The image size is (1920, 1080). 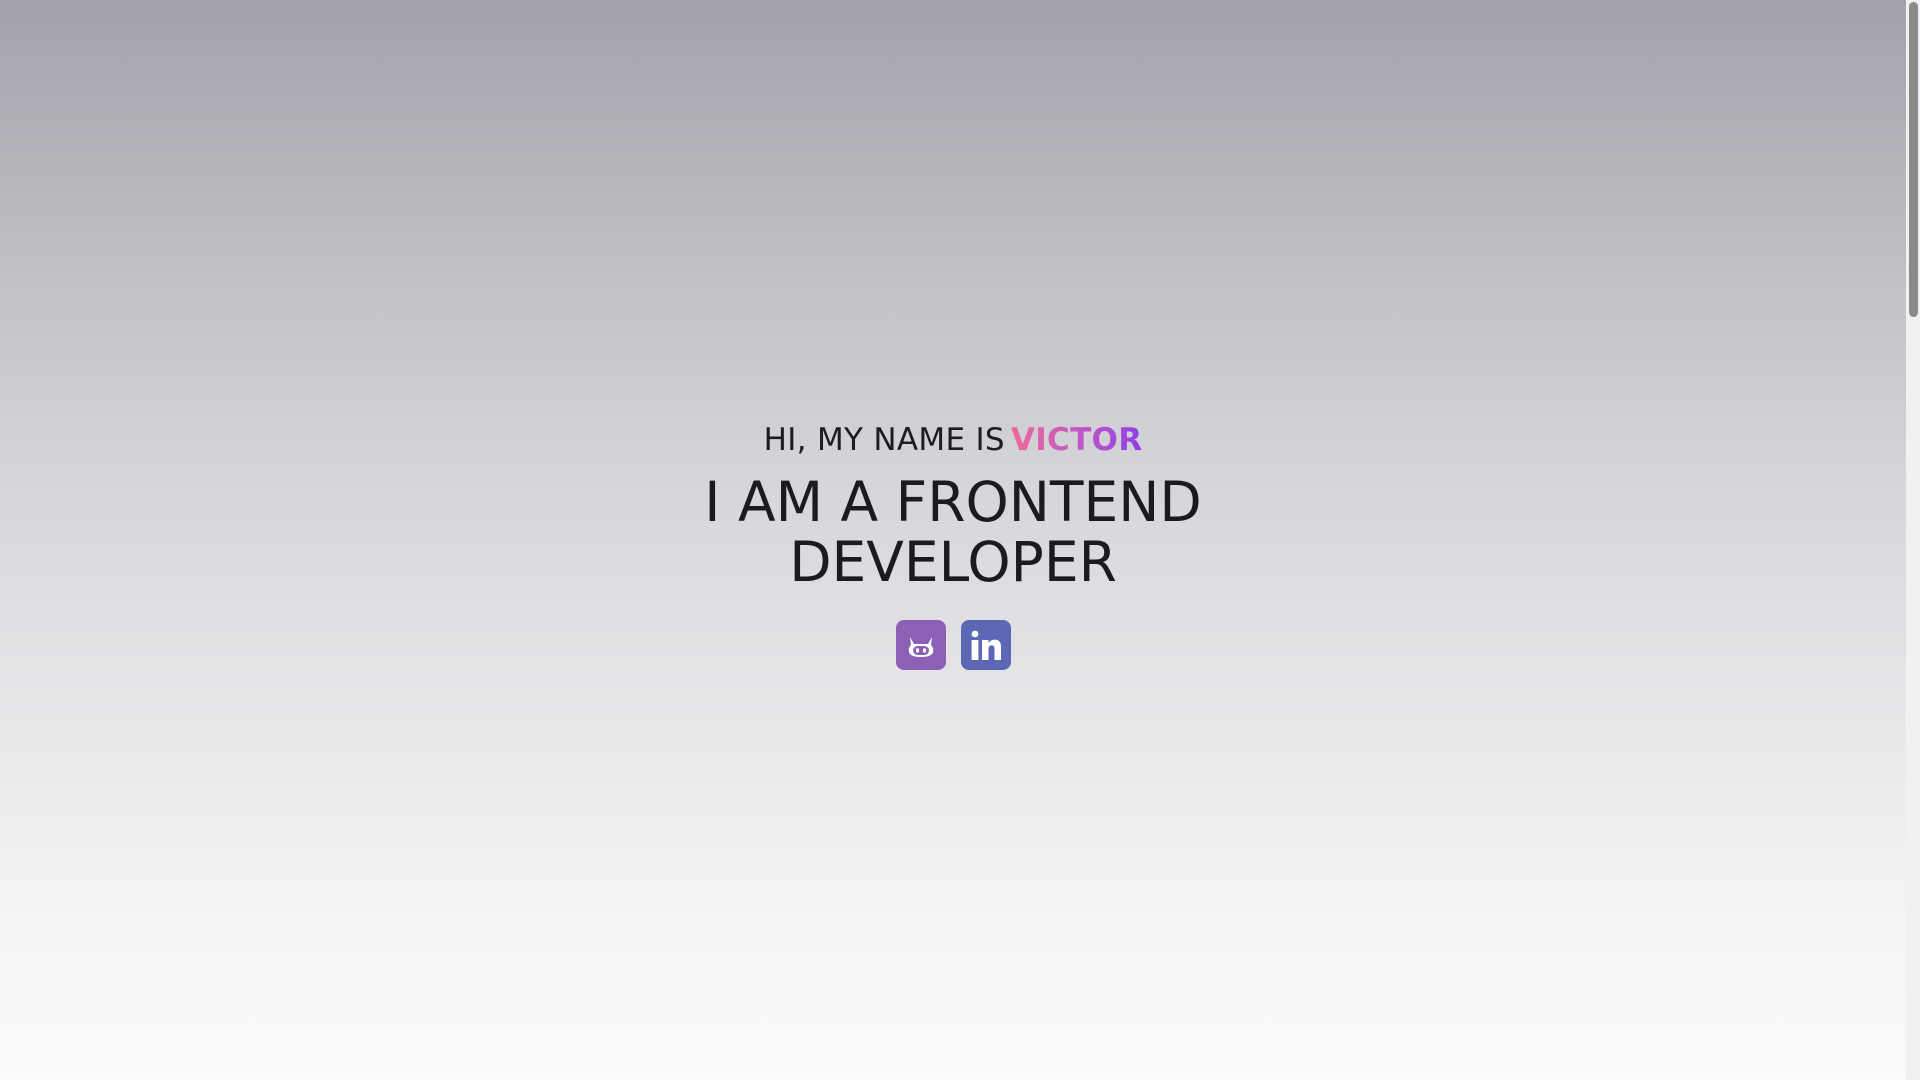 I want to click on developer-name: VICTOR, so click(x=1076, y=440).